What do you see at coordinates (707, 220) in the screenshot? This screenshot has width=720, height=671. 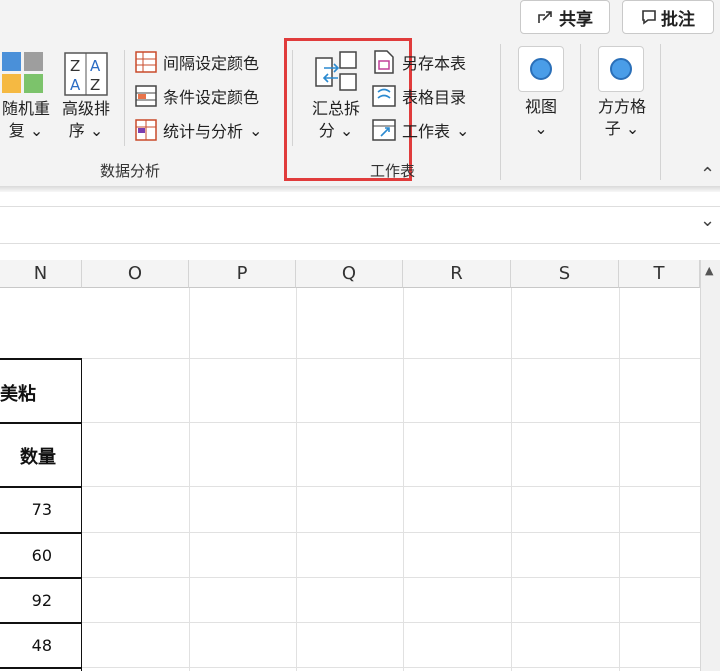 I see `expand-formula-icon: ⌄` at bounding box center [707, 220].